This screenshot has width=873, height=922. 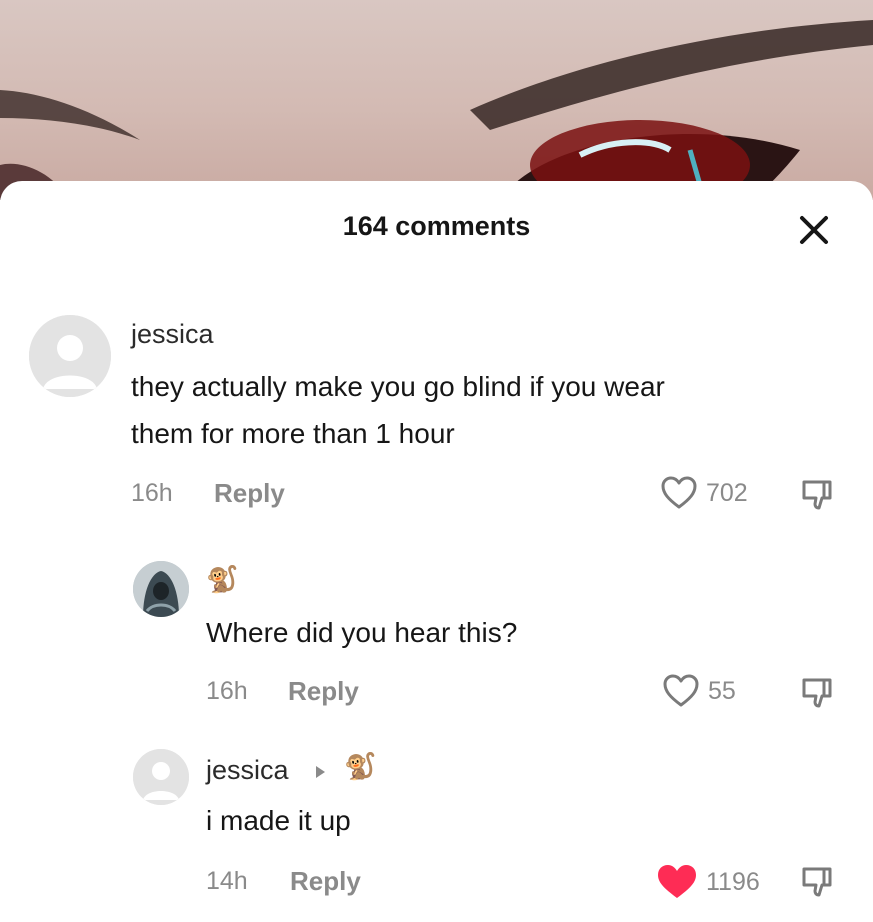 I want to click on comments-count-title: 164 comments, so click(x=436, y=226).